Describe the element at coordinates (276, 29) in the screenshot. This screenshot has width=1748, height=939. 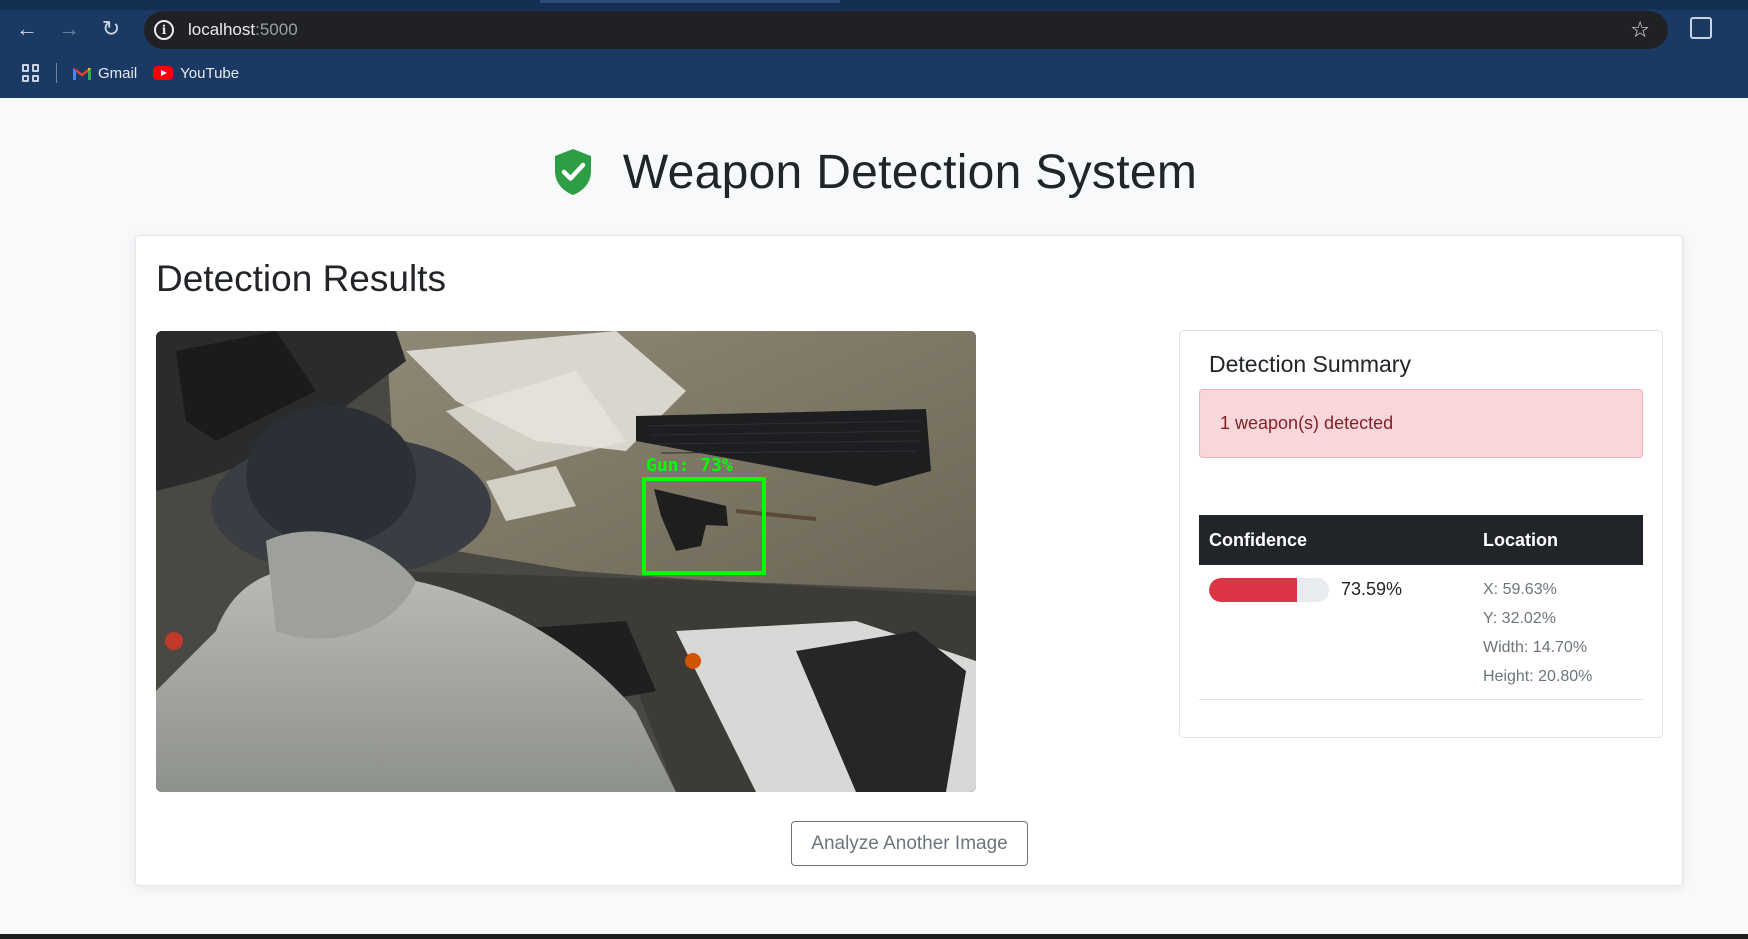
I see `url-port: :5000` at that location.